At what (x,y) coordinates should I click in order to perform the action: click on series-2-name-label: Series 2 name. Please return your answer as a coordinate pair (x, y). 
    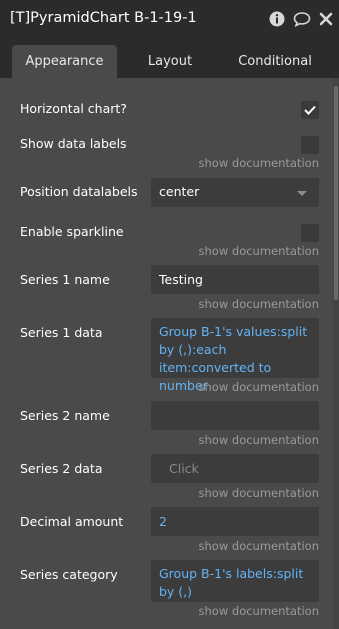
    Looking at the image, I should click on (65, 415).